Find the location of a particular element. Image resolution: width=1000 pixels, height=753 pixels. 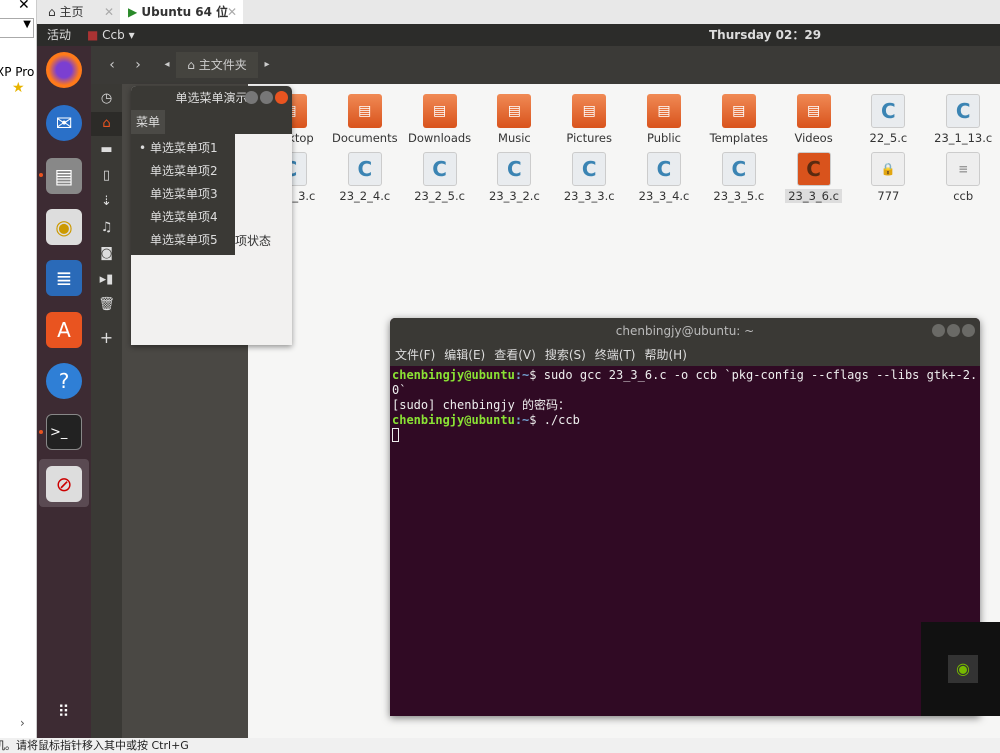

output-line: [sudo] chenbingjy 的密码： is located at coordinates (481, 405).